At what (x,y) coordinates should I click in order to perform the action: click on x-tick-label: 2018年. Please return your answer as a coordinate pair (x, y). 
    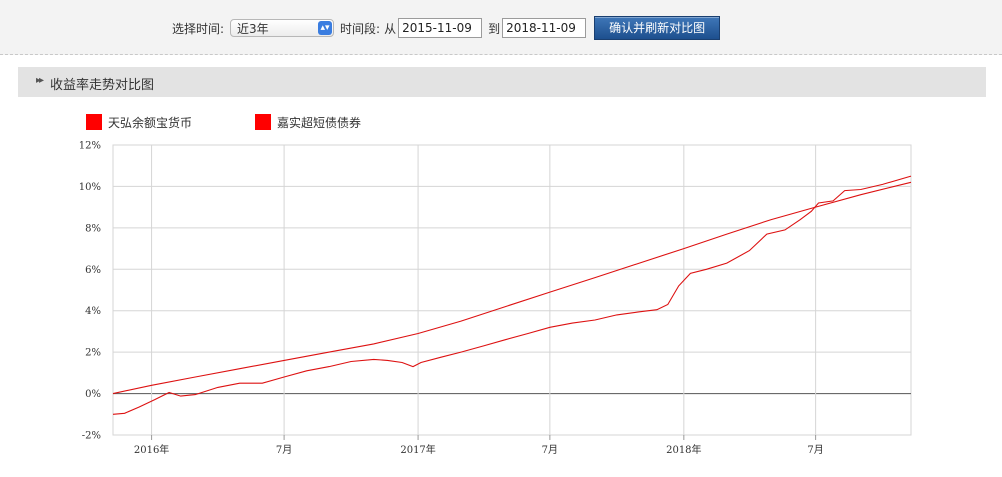
    Looking at the image, I should click on (683, 449).